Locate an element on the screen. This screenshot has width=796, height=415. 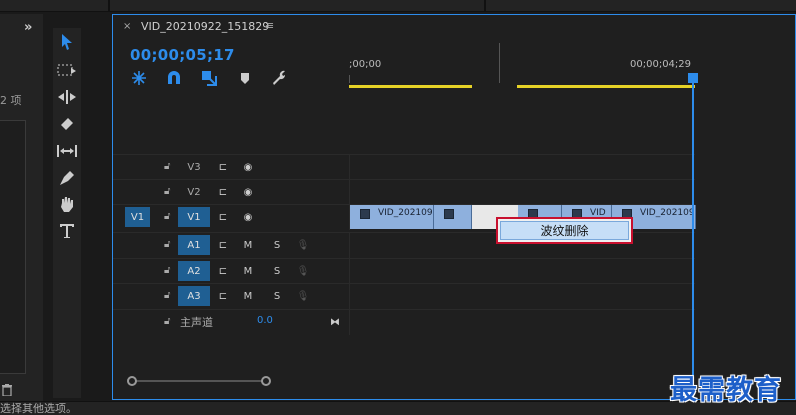
source-patch-v1: V1 is located at coordinates (137, 217).